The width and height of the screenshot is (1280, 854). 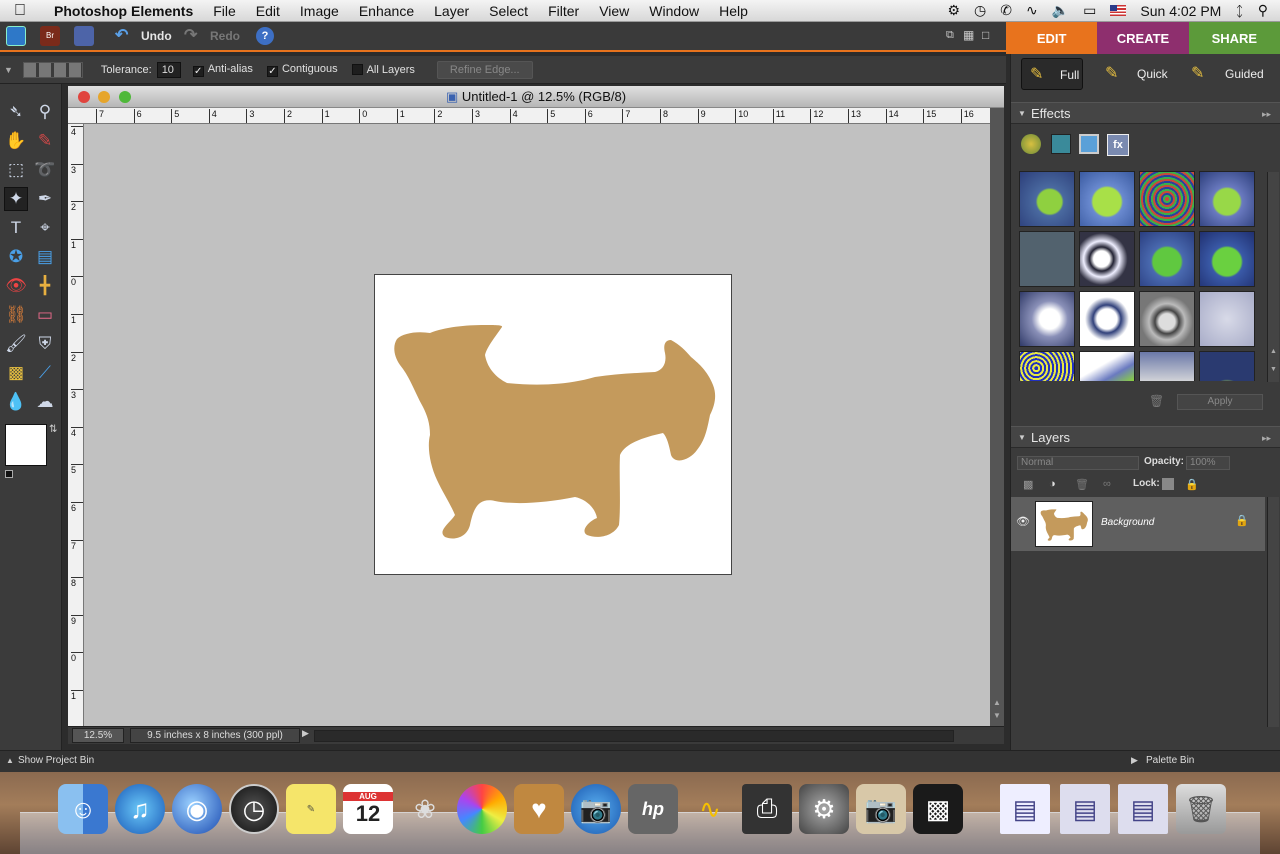 What do you see at coordinates (386, 11) in the screenshot?
I see `menu-enhance: Enhance` at bounding box center [386, 11].